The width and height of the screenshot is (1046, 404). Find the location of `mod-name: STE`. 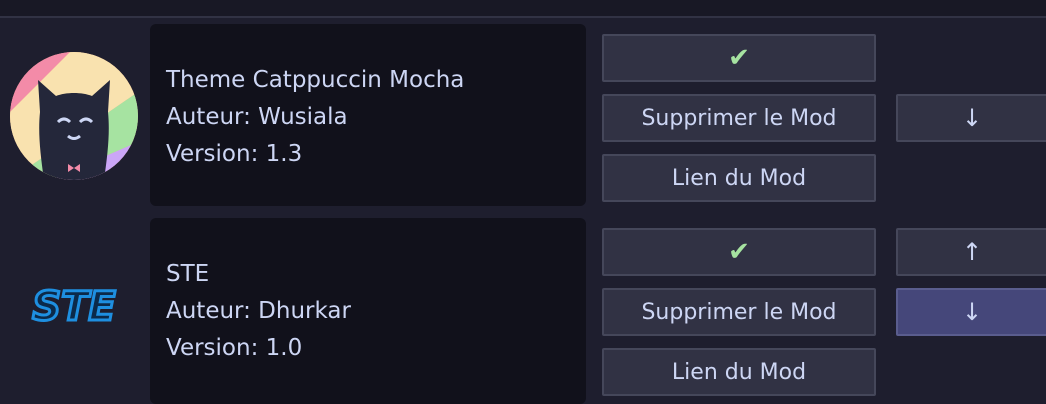

mod-name: STE is located at coordinates (188, 274).